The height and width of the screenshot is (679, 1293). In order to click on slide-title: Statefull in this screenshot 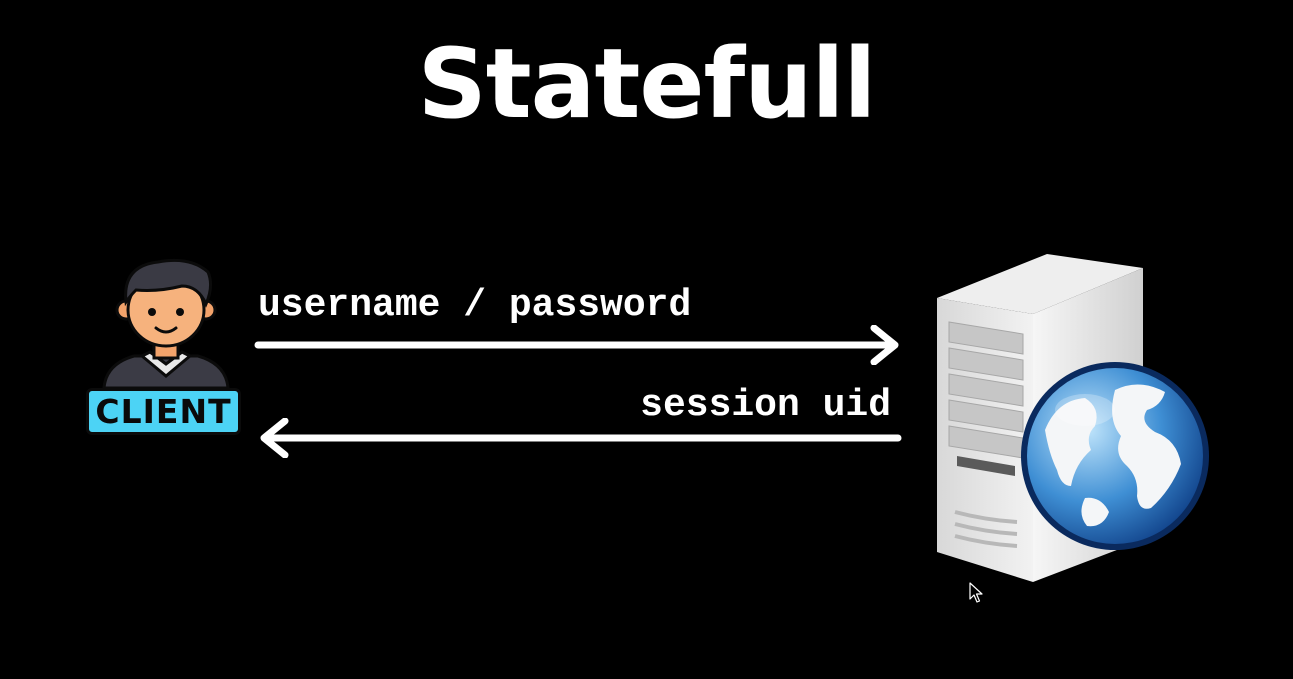, I will do `click(647, 84)`.